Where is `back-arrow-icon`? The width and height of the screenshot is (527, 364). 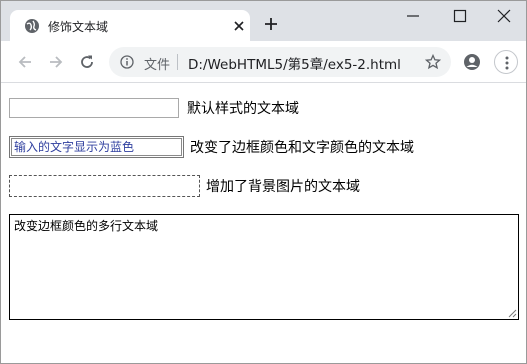 back-arrow-icon is located at coordinates (25, 62).